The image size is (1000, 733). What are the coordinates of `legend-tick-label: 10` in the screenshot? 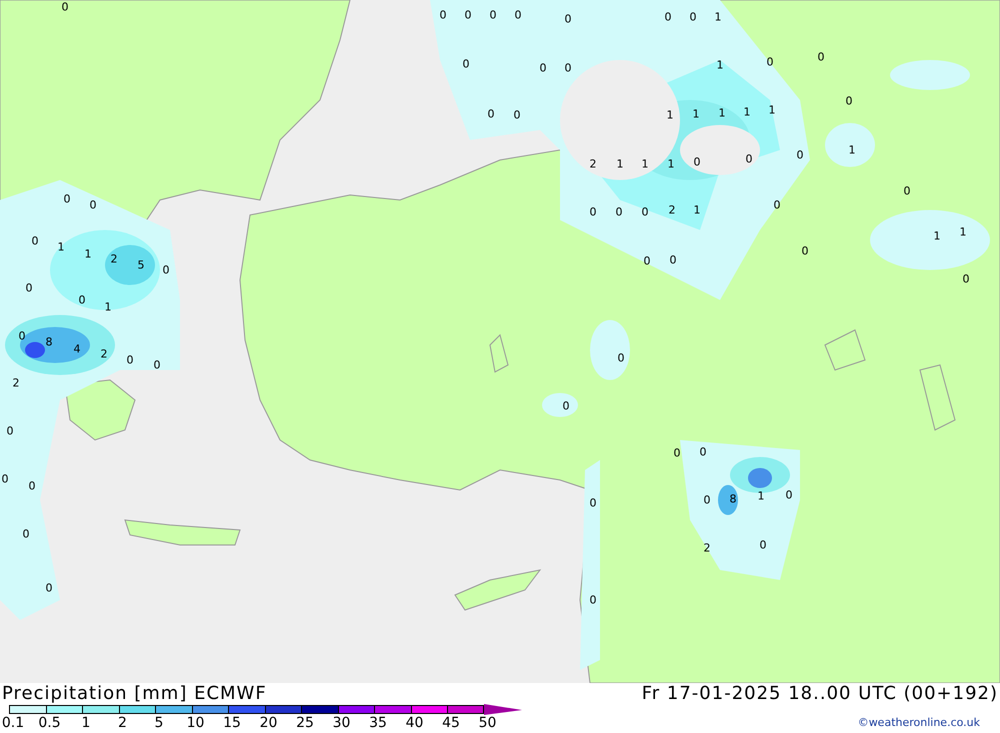 It's located at (195, 723).